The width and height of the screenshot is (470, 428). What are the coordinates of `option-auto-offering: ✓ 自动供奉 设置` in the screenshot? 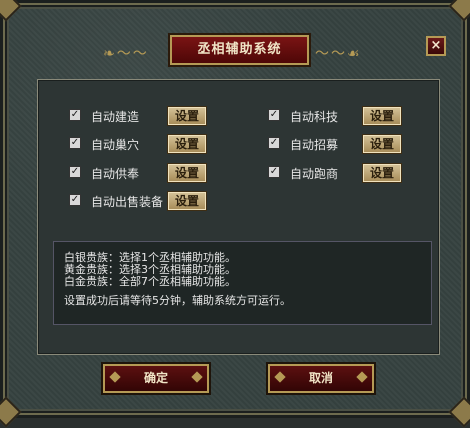 It's located at (139, 173).